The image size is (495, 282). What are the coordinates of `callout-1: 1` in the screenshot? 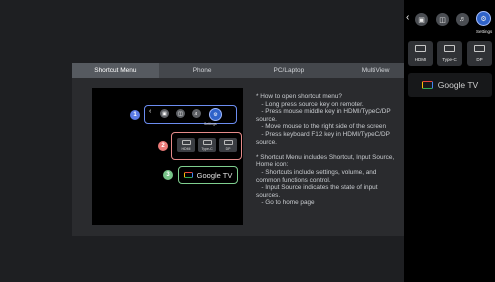 It's located at (135, 115).